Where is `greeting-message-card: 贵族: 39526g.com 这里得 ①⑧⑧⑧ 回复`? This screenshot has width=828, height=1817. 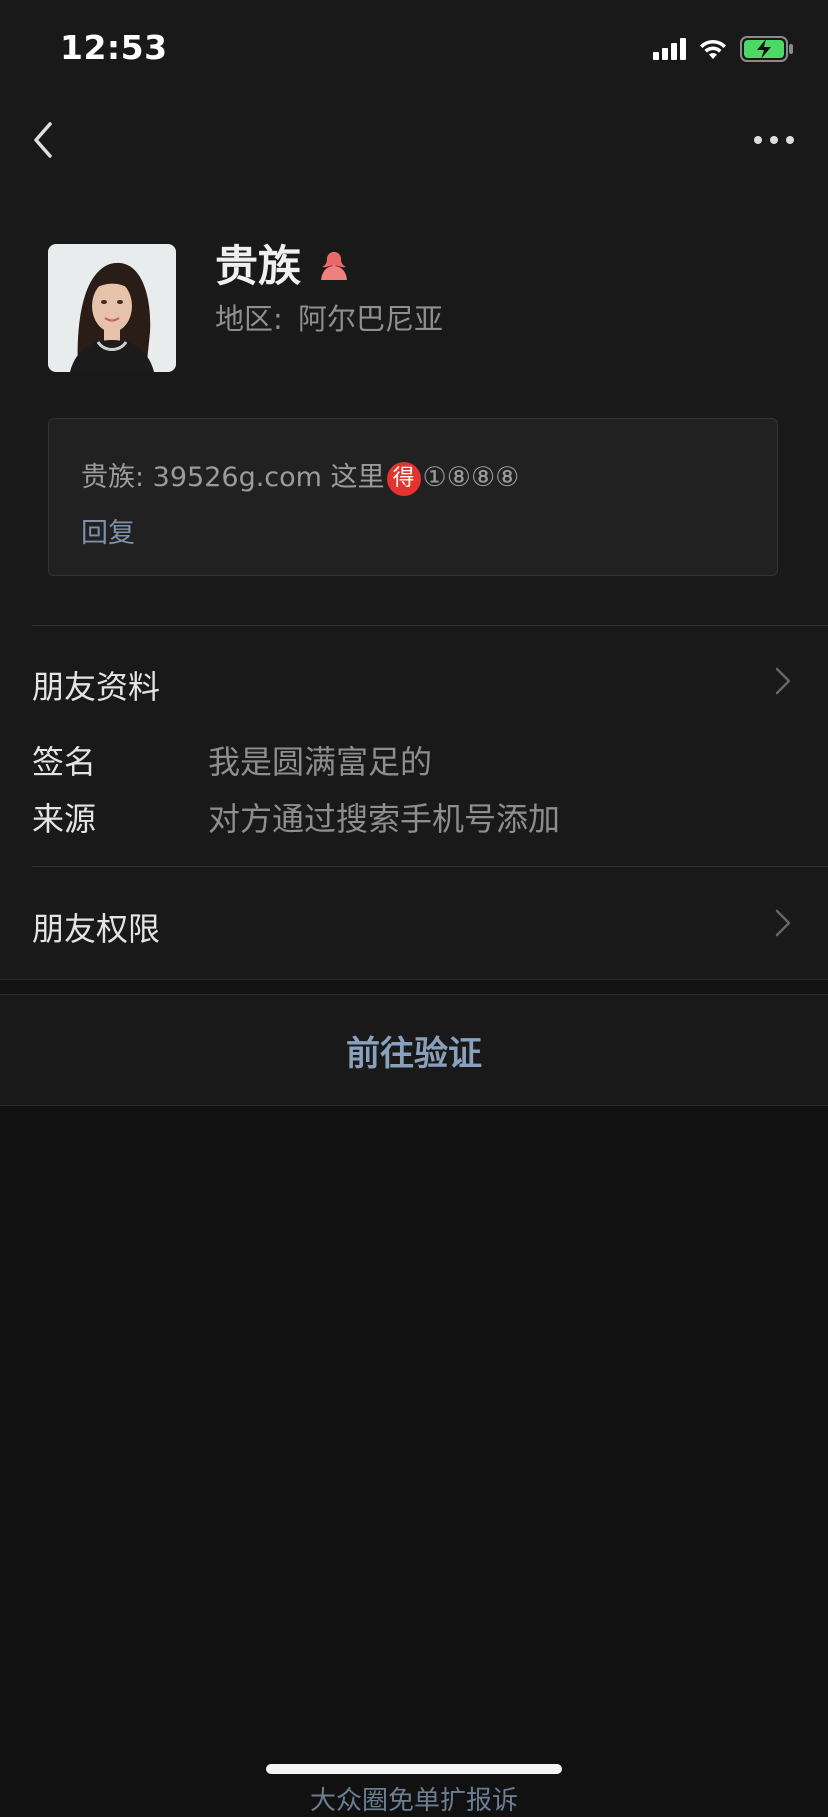 greeting-message-card: 贵族: 39526g.com 这里得 ①⑧⑧⑧ 回复 is located at coordinates (413, 497).